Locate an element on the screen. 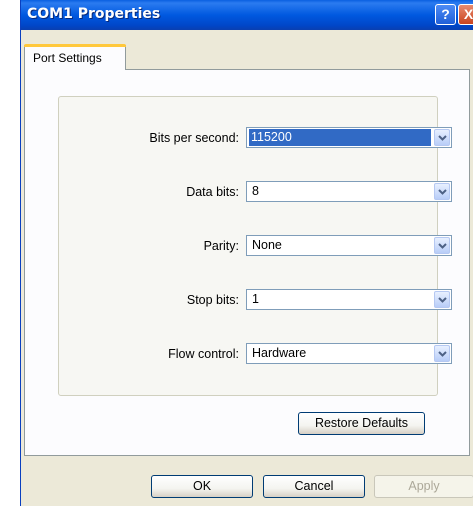  help-button: ? is located at coordinates (445, 14).